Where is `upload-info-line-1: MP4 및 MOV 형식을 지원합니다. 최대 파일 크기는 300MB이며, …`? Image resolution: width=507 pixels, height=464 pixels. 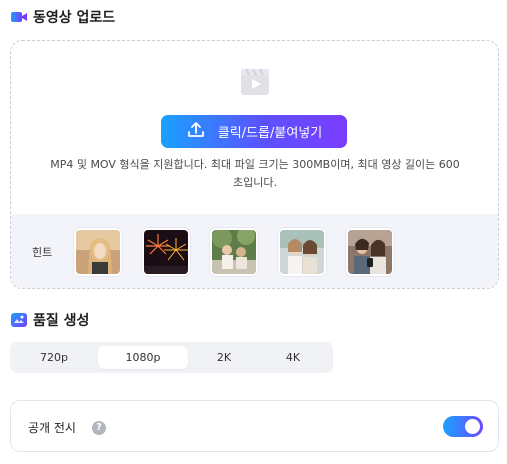
upload-info-line-1: MP4 및 MOV 형식을 지원합니다. 최대 파일 크기는 300MB이며, … is located at coordinates (255, 164).